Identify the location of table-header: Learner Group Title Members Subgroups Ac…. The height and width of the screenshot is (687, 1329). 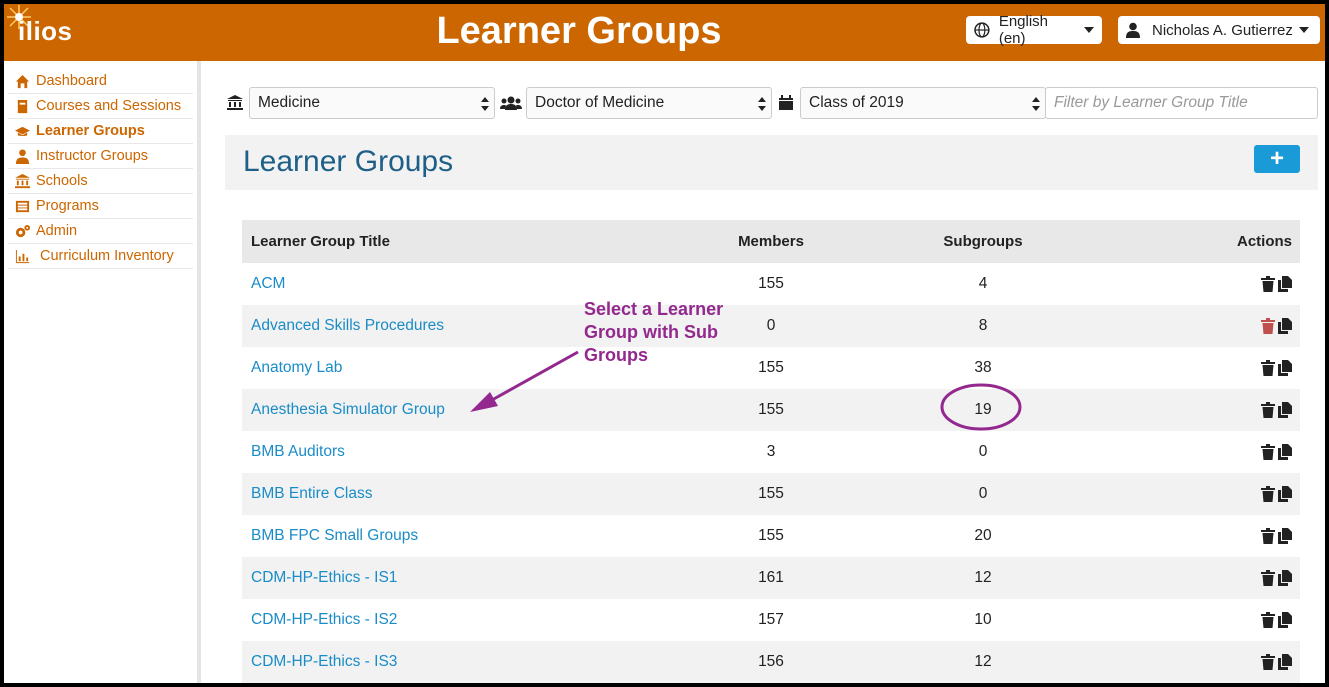
(771, 241).